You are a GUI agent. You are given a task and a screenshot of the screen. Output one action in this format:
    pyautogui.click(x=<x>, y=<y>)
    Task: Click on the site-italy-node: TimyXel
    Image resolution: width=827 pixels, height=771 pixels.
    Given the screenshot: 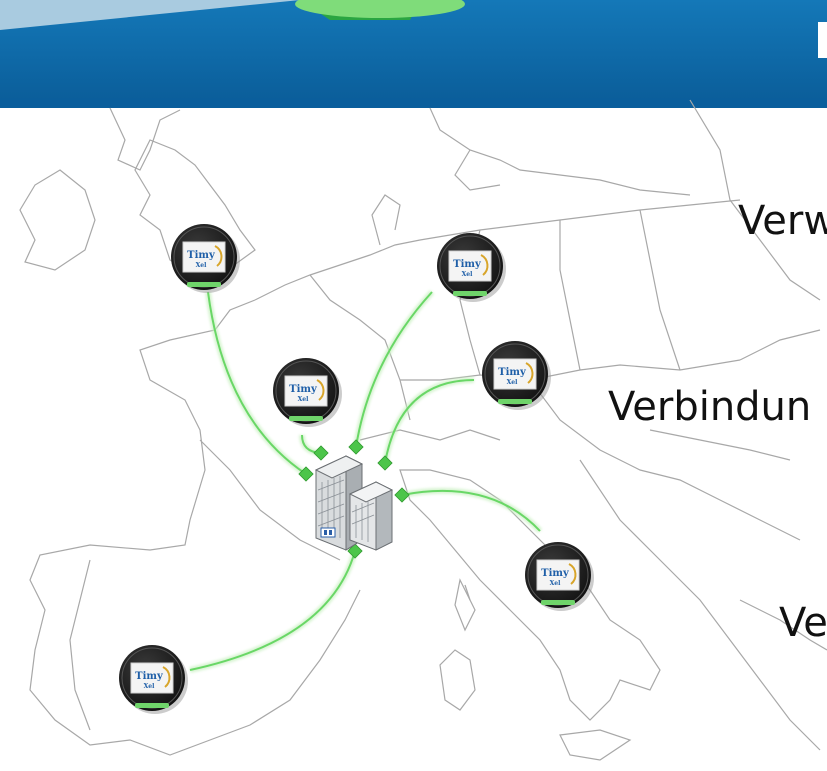 What is the action you would take?
    pyautogui.click(x=559, y=576)
    